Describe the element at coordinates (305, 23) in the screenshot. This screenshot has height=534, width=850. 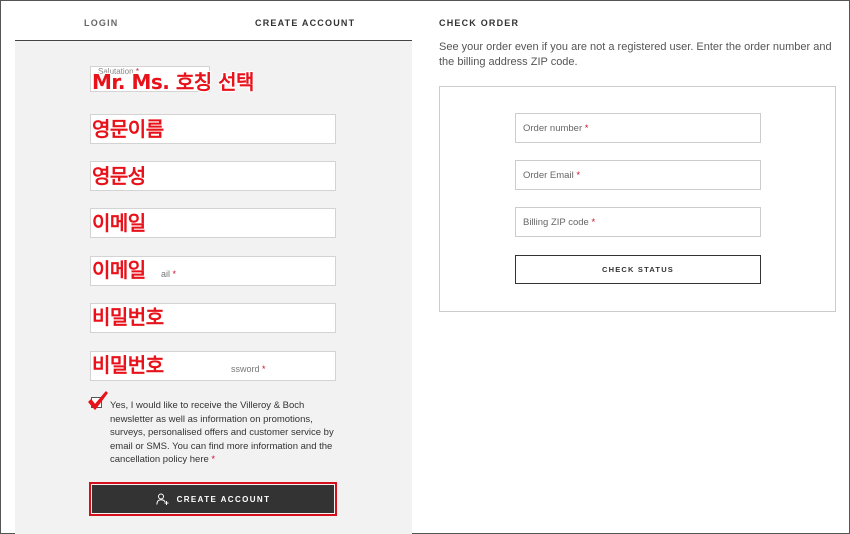
I see `tab-create-account: CREATE ACCOUNT` at that location.